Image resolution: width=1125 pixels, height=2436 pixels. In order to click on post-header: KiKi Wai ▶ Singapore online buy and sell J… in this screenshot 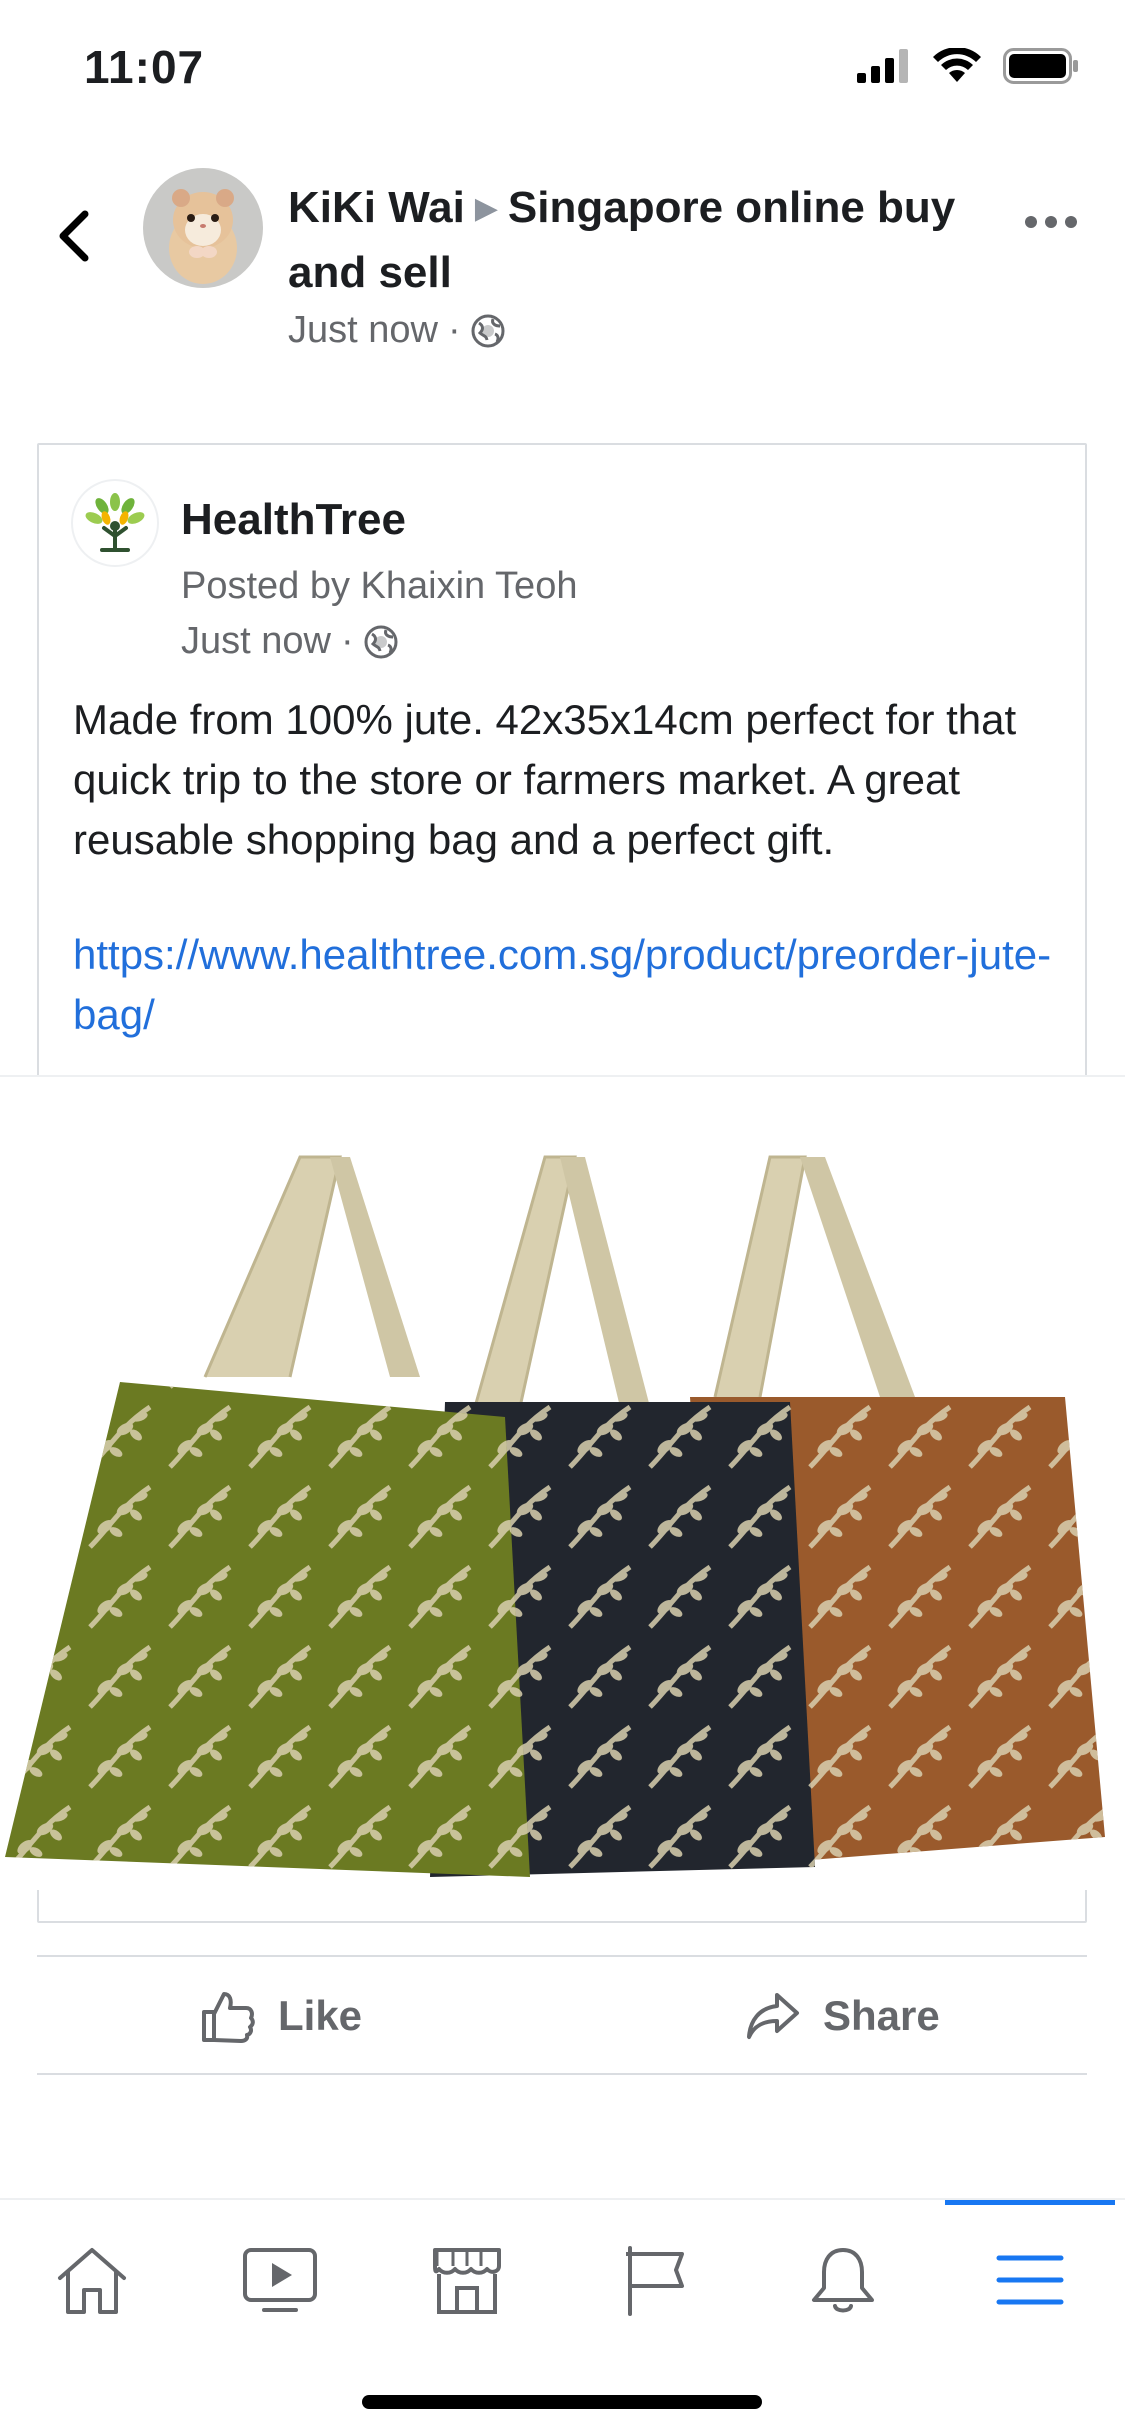, I will do `click(562, 260)`.